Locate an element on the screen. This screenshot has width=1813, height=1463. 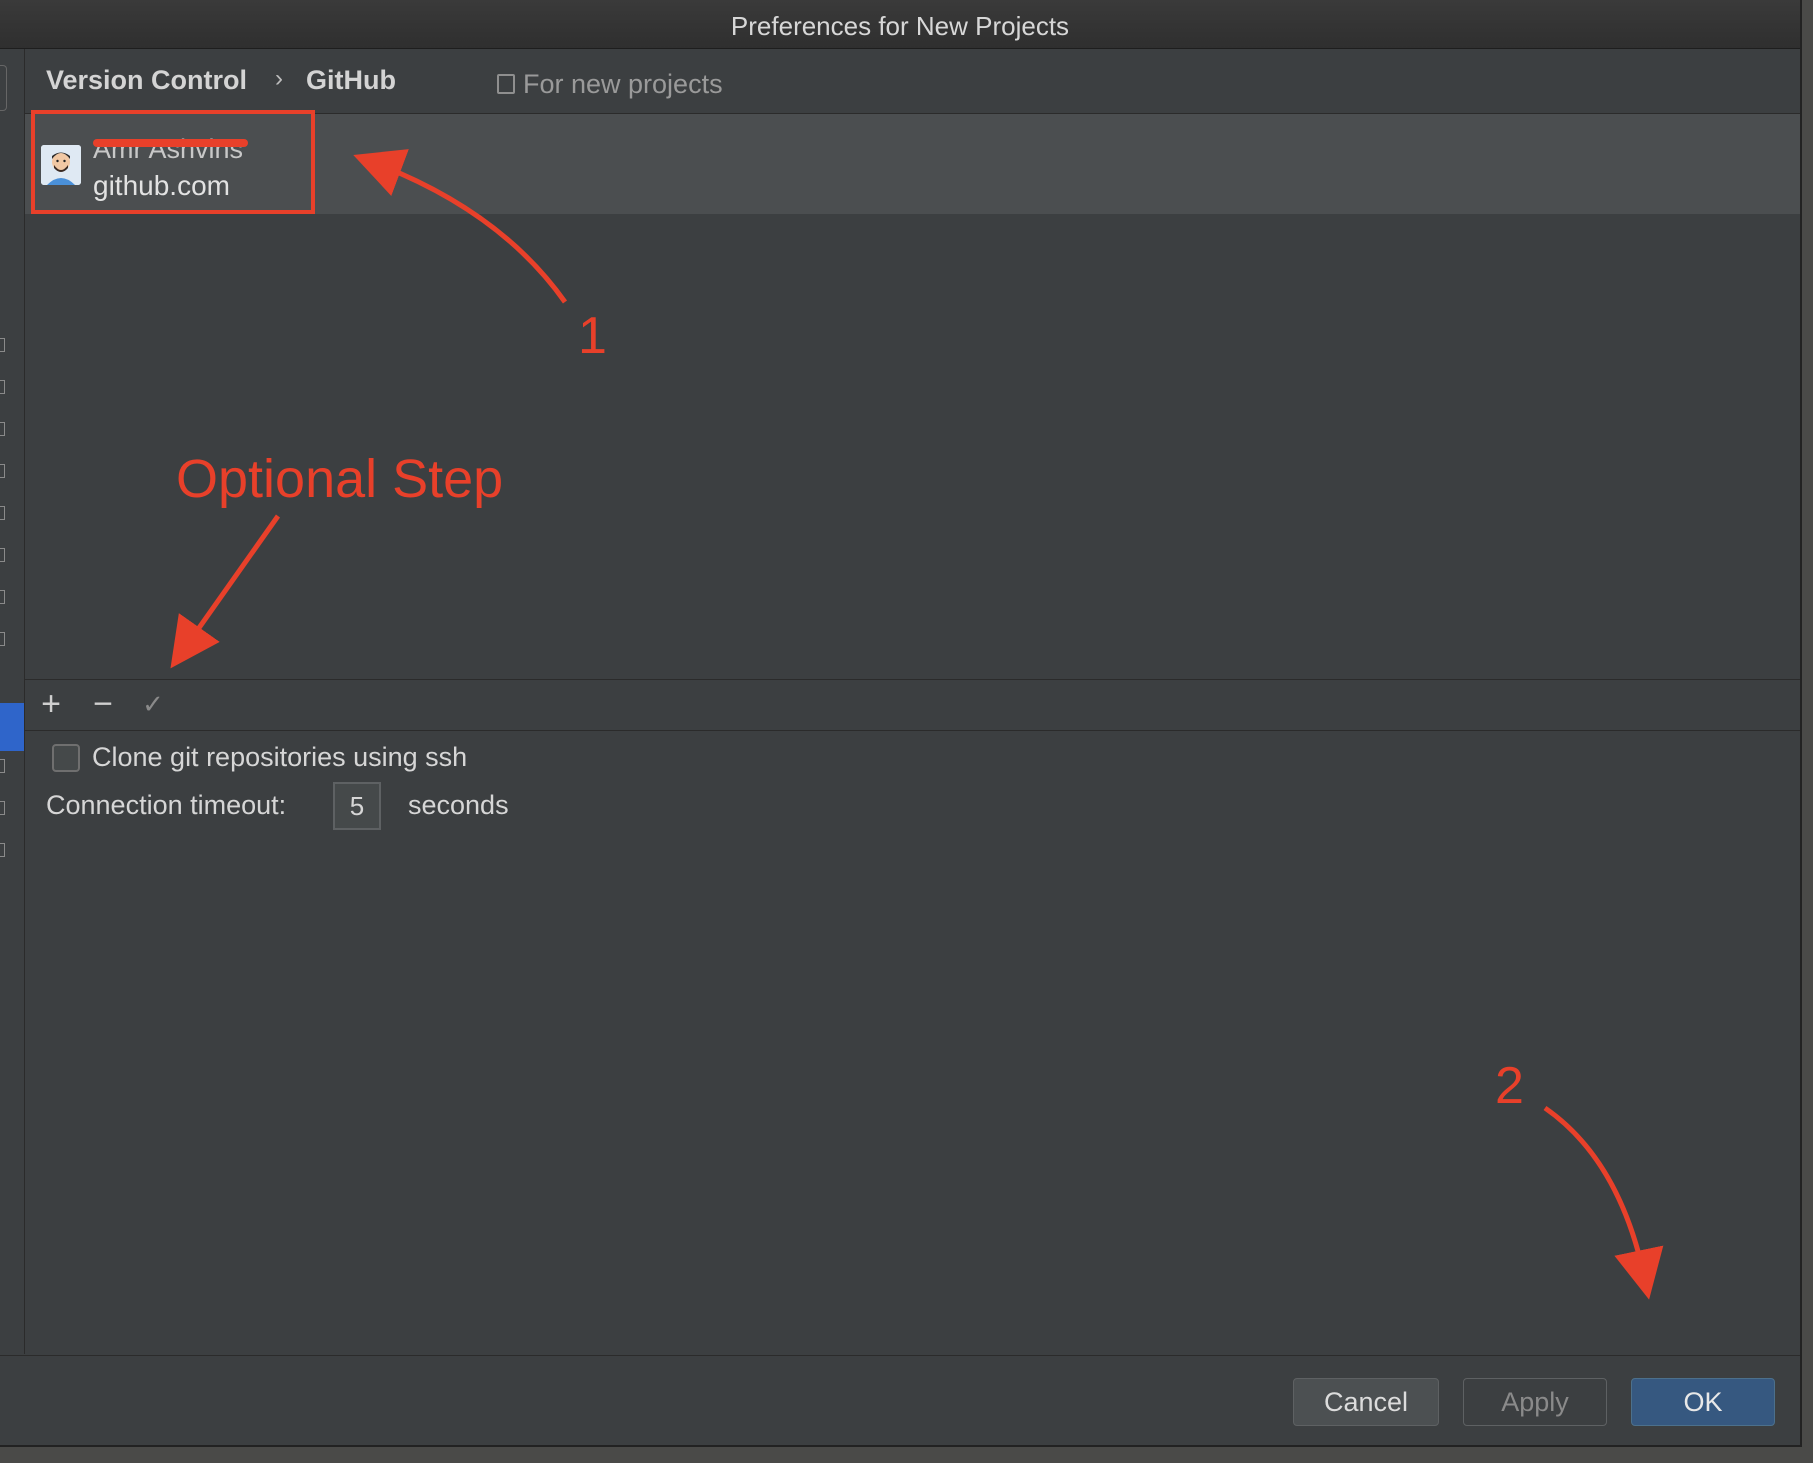
annotation-optional-step: Optional Step is located at coordinates (340, 479).